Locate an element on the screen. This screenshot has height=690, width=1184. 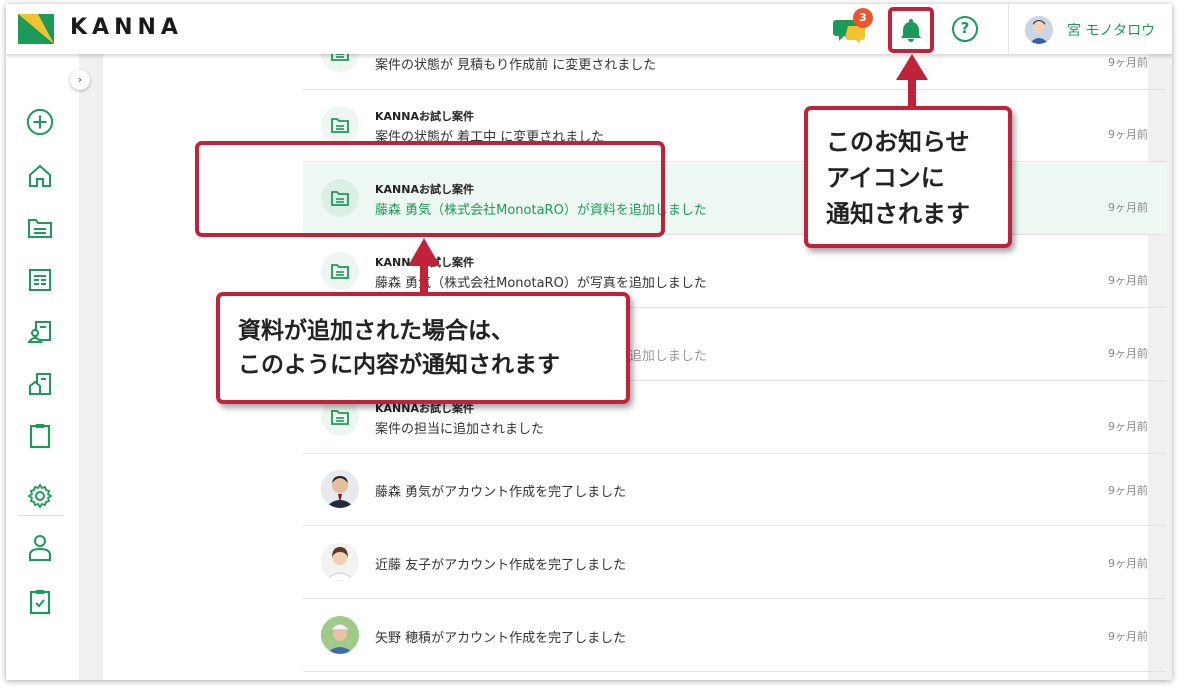
notification-bell-button is located at coordinates (911, 30).